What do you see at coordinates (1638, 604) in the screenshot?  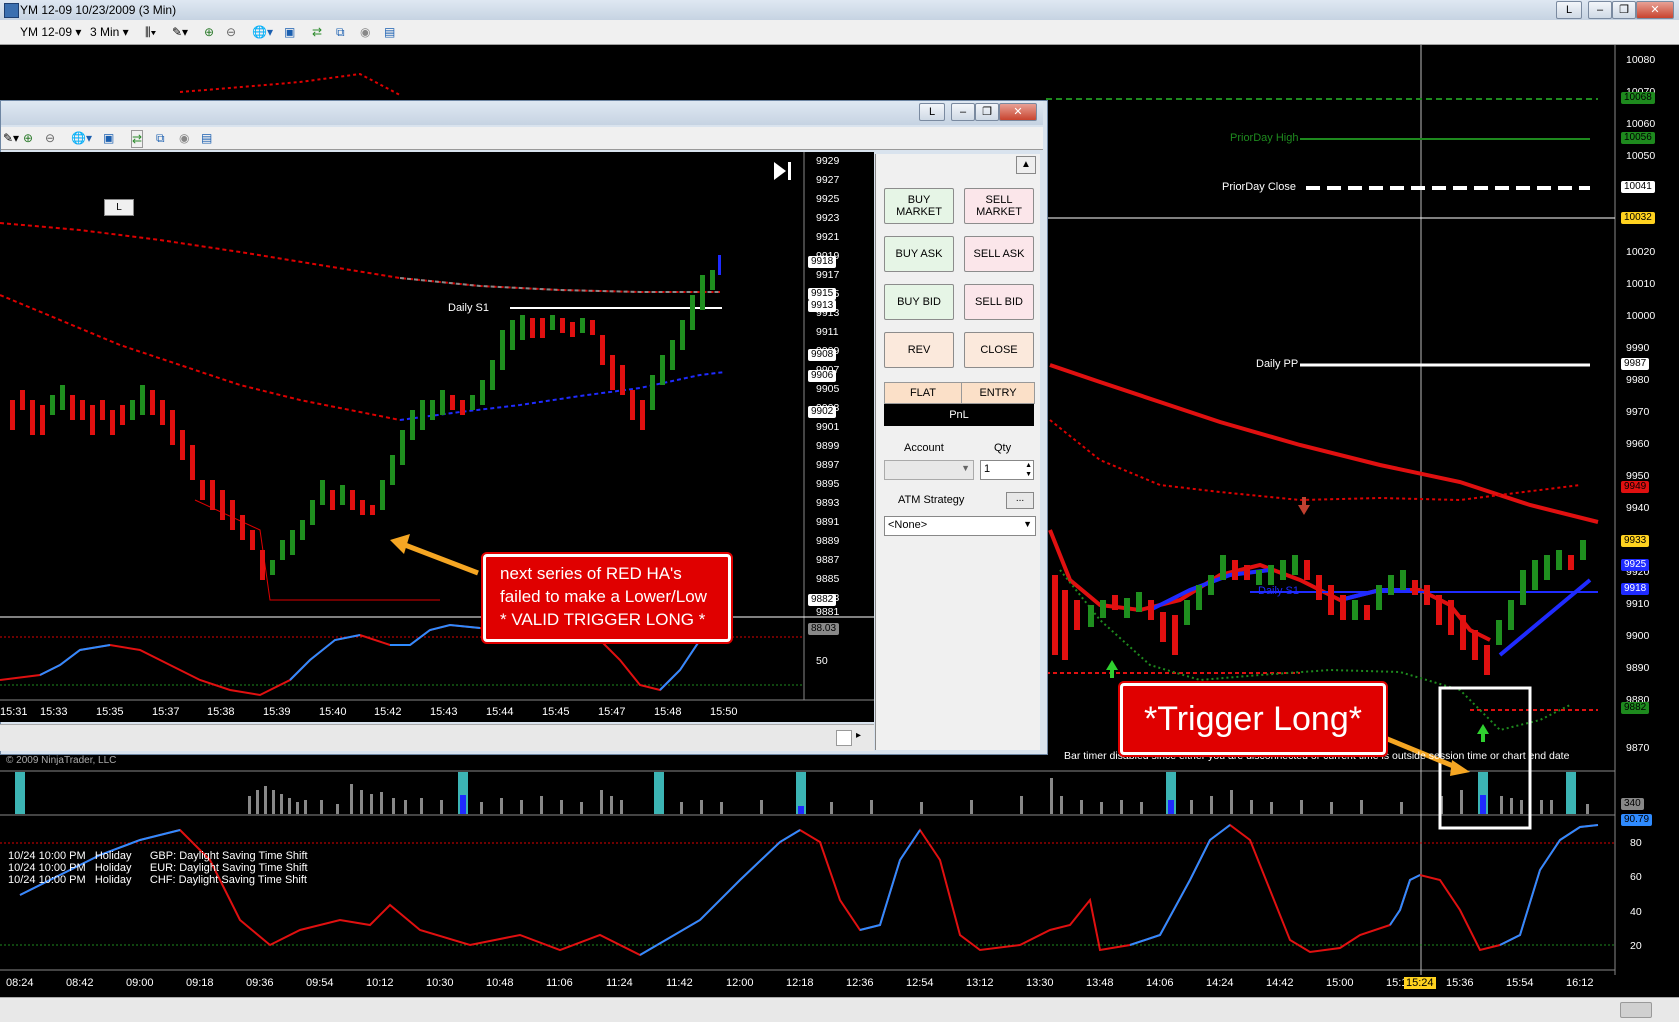 I see `price-tick: 9910` at bounding box center [1638, 604].